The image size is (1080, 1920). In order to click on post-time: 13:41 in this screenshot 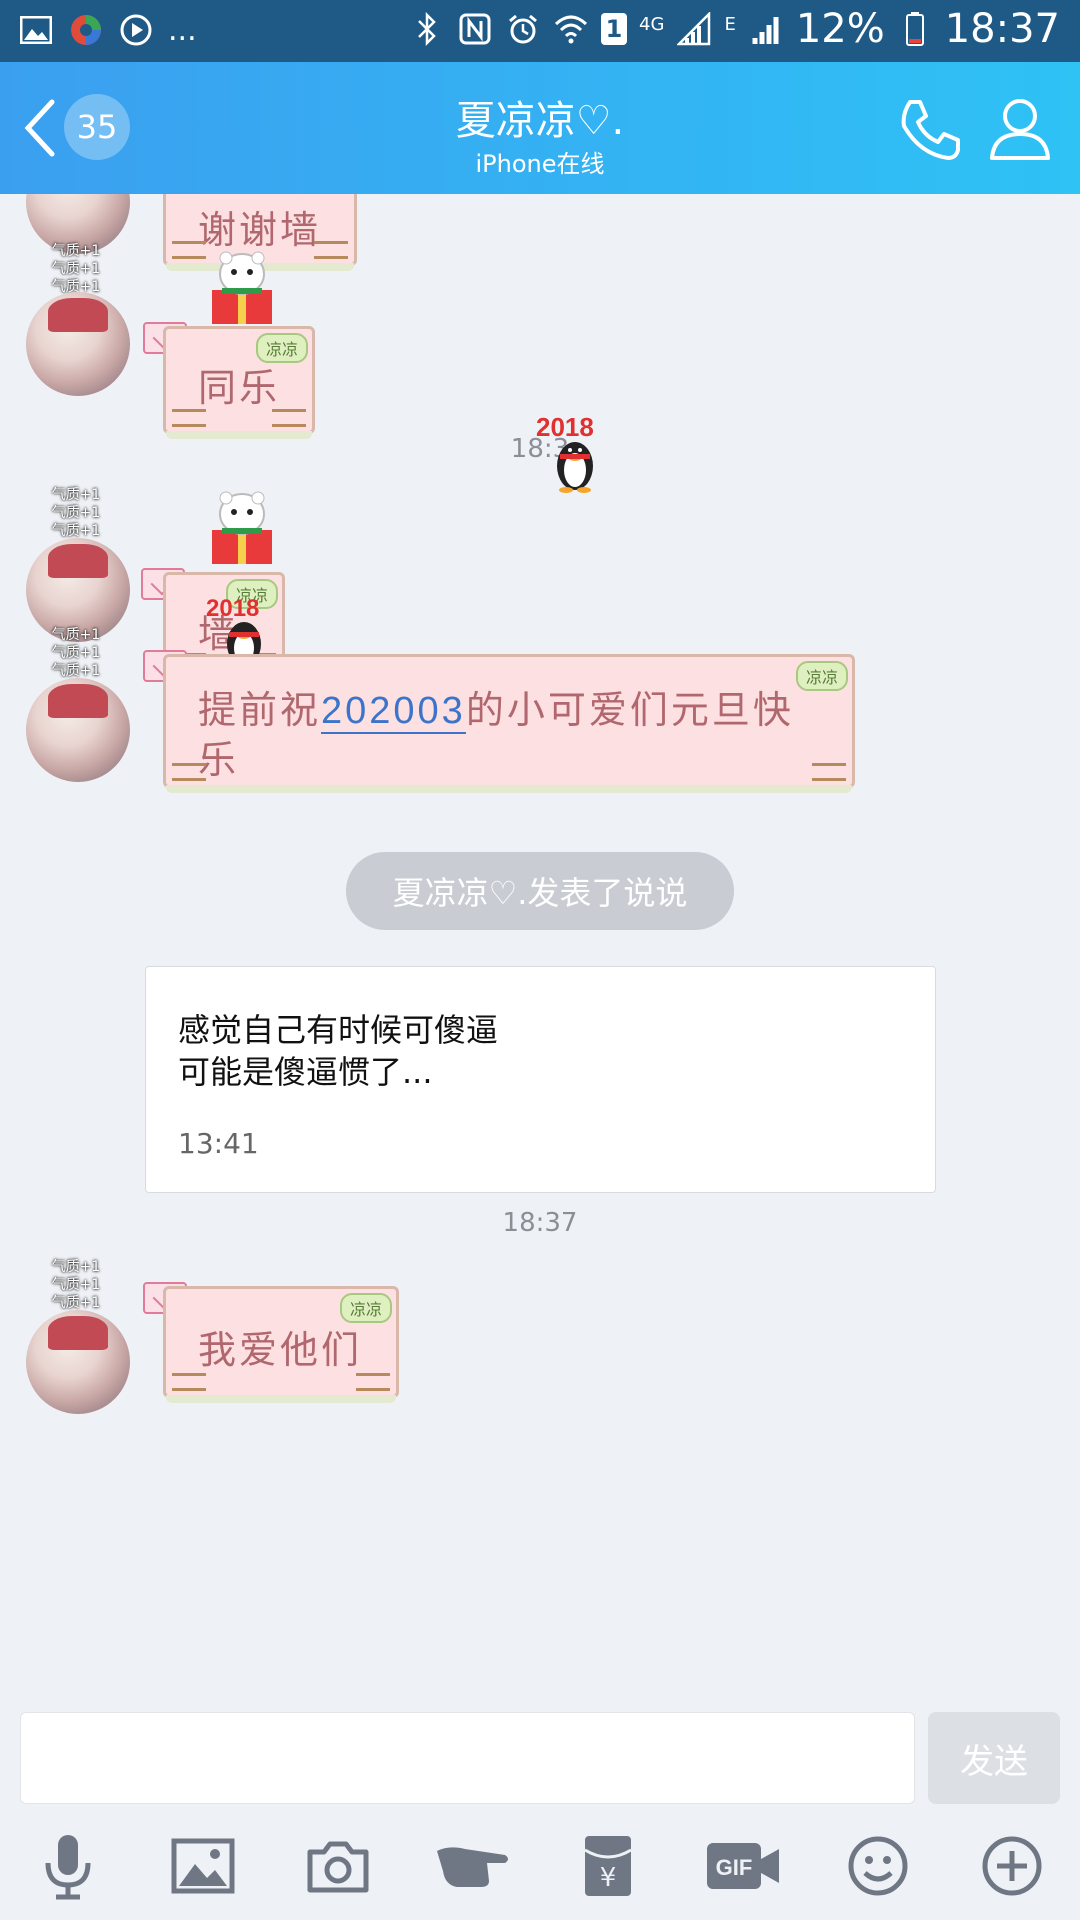, I will do `click(218, 1143)`.